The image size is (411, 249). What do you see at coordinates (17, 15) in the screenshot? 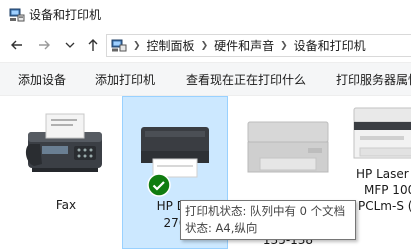
I see `devices-printers-icon` at bounding box center [17, 15].